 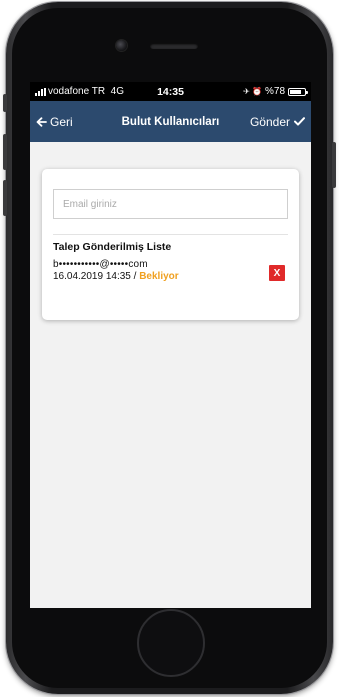 I want to click on signal-icon, so click(x=40, y=91).